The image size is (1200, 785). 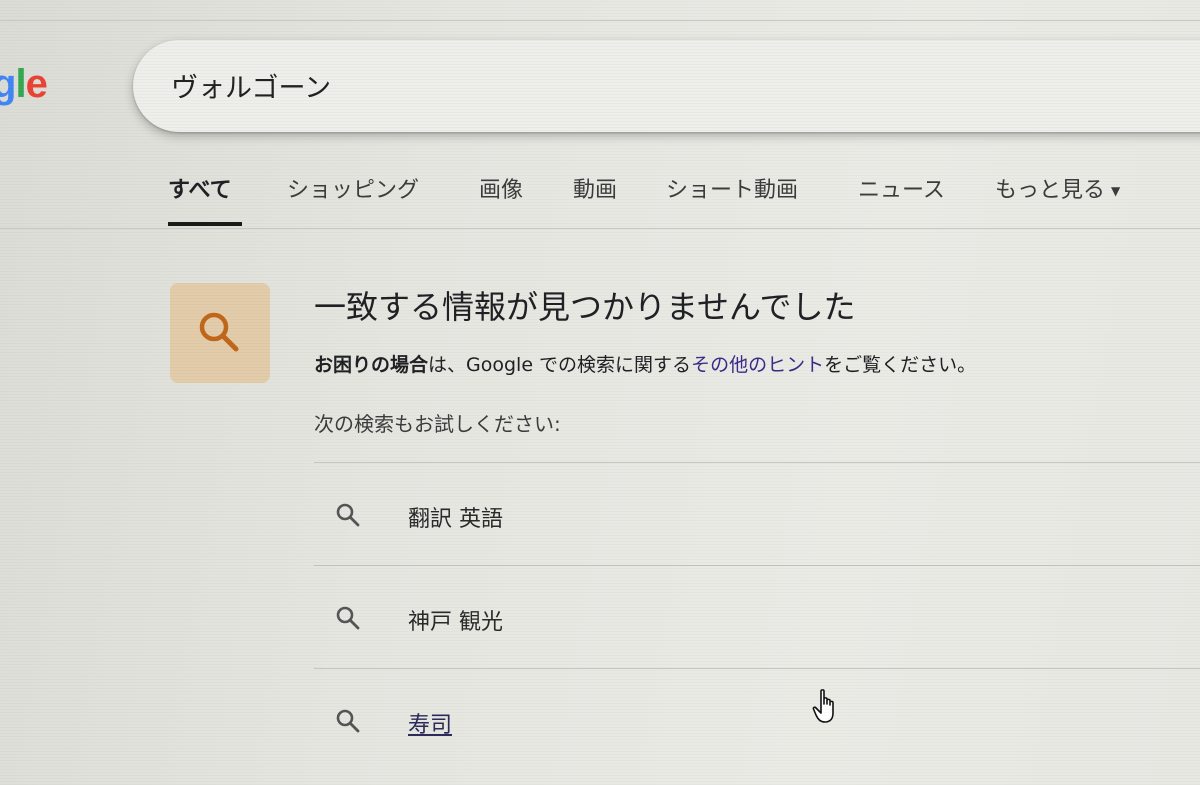 What do you see at coordinates (200, 188) in the screenshot?
I see `tab-all: すべて` at bounding box center [200, 188].